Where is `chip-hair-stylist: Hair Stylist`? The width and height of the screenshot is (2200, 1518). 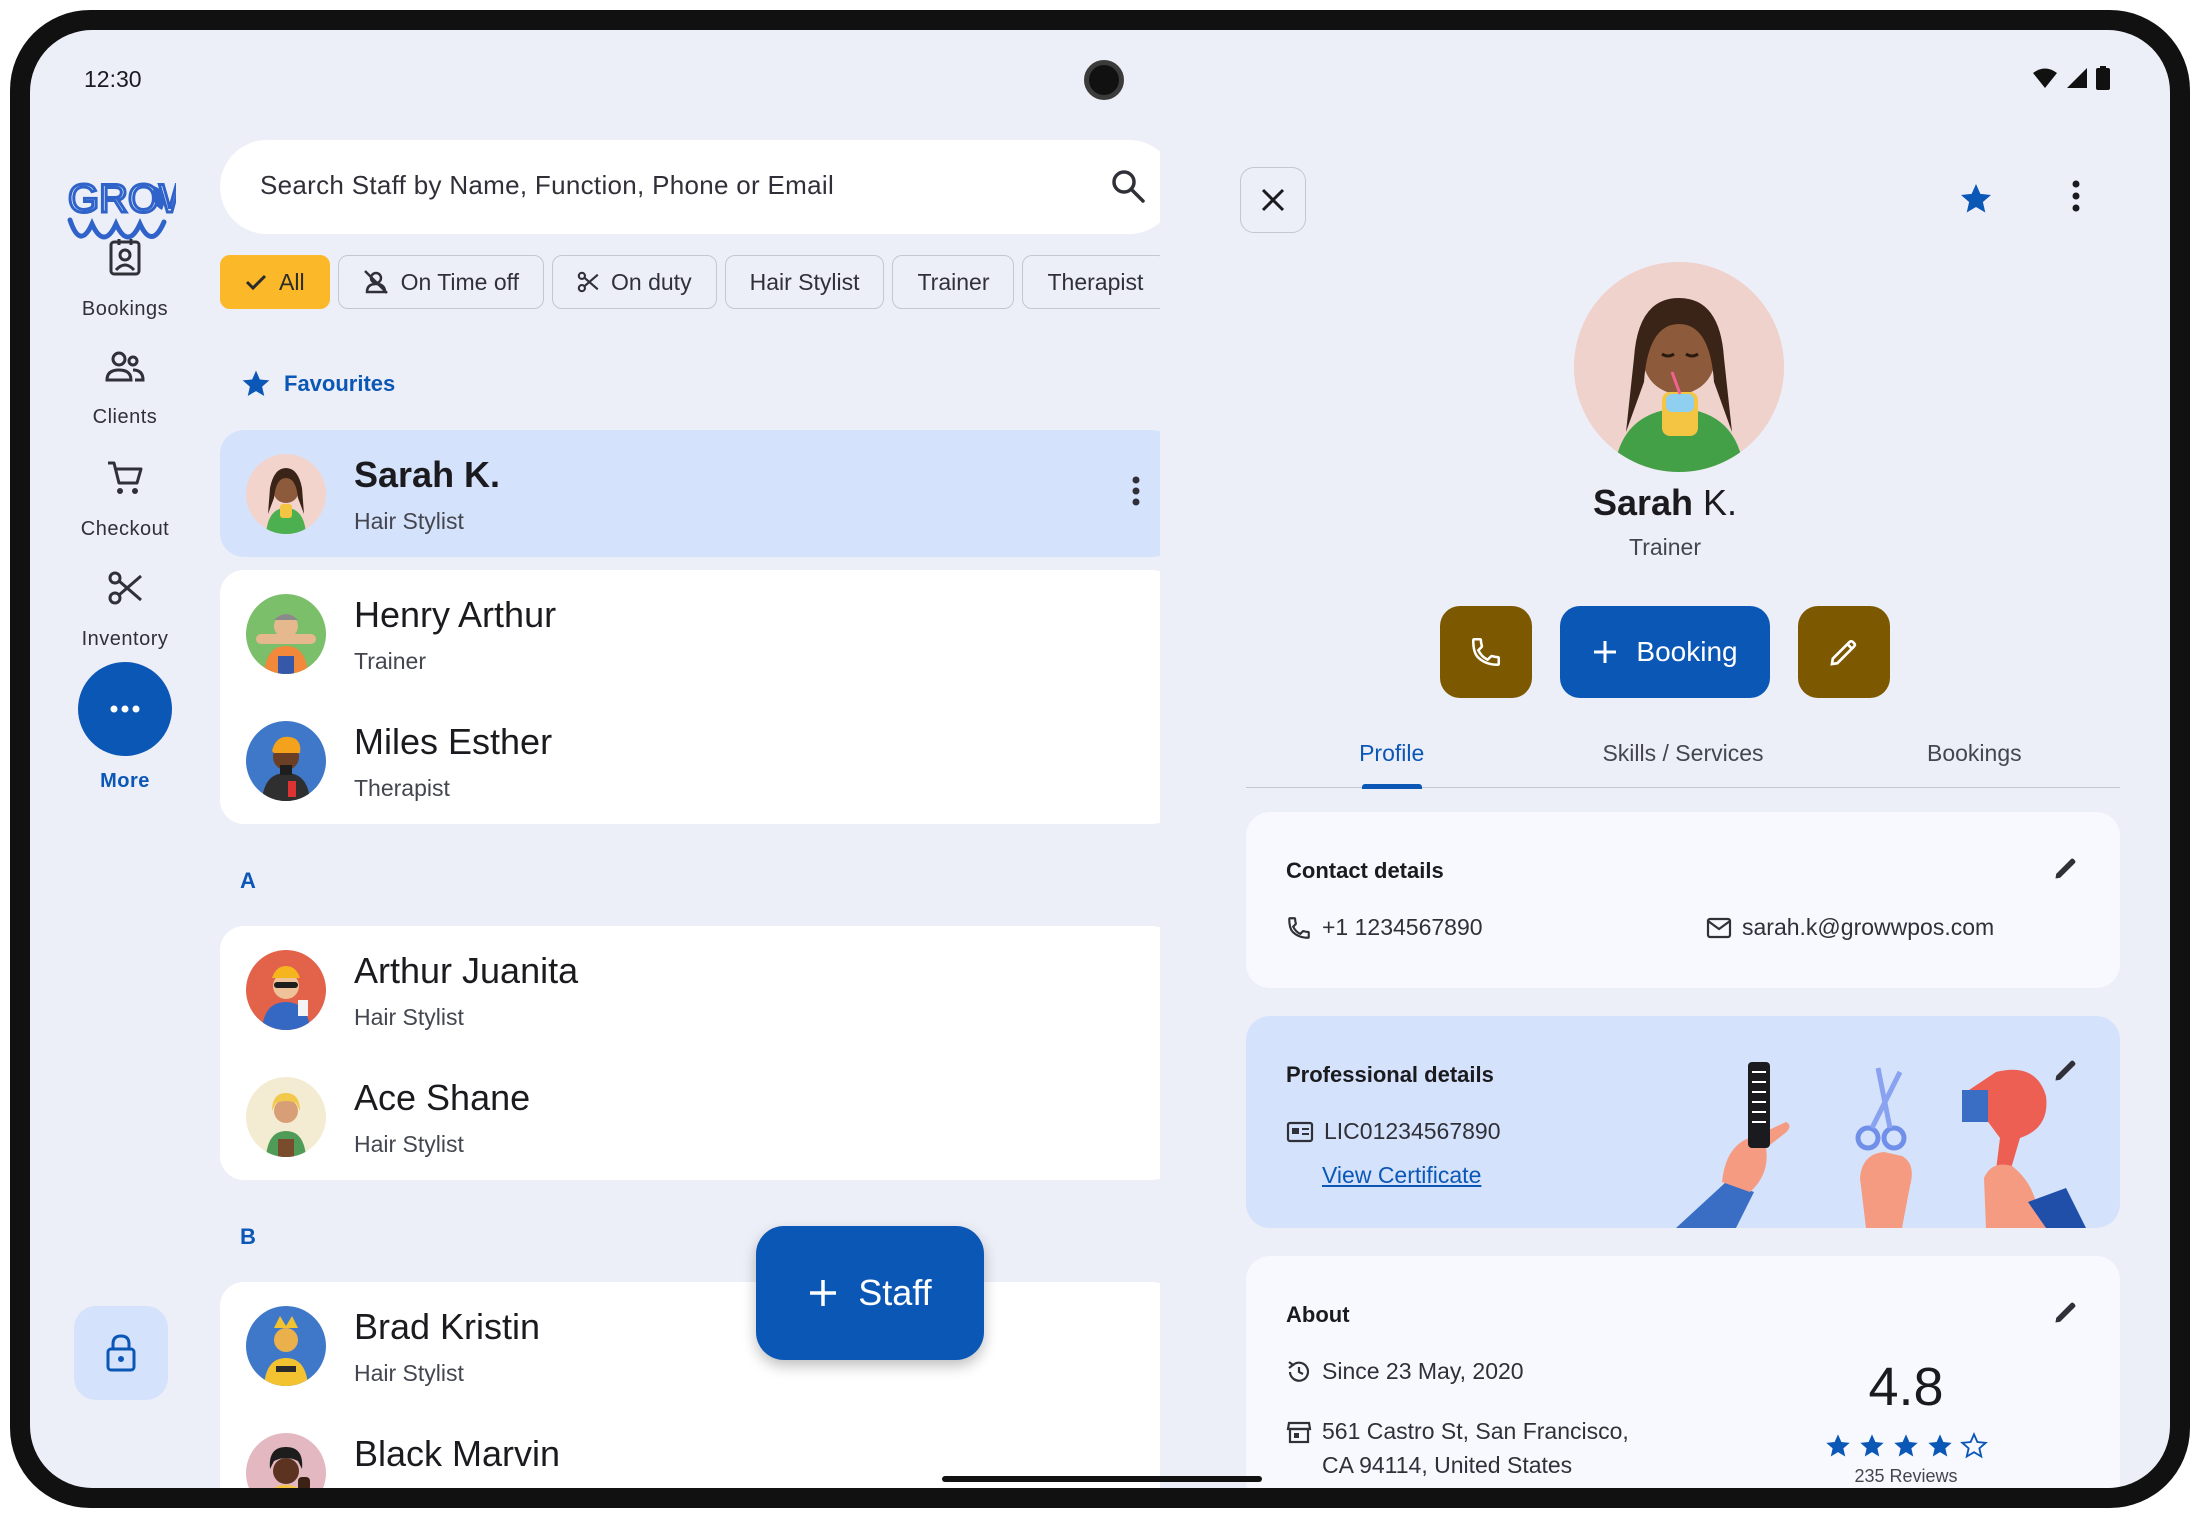
chip-hair-stylist: Hair Stylist is located at coordinates (804, 282).